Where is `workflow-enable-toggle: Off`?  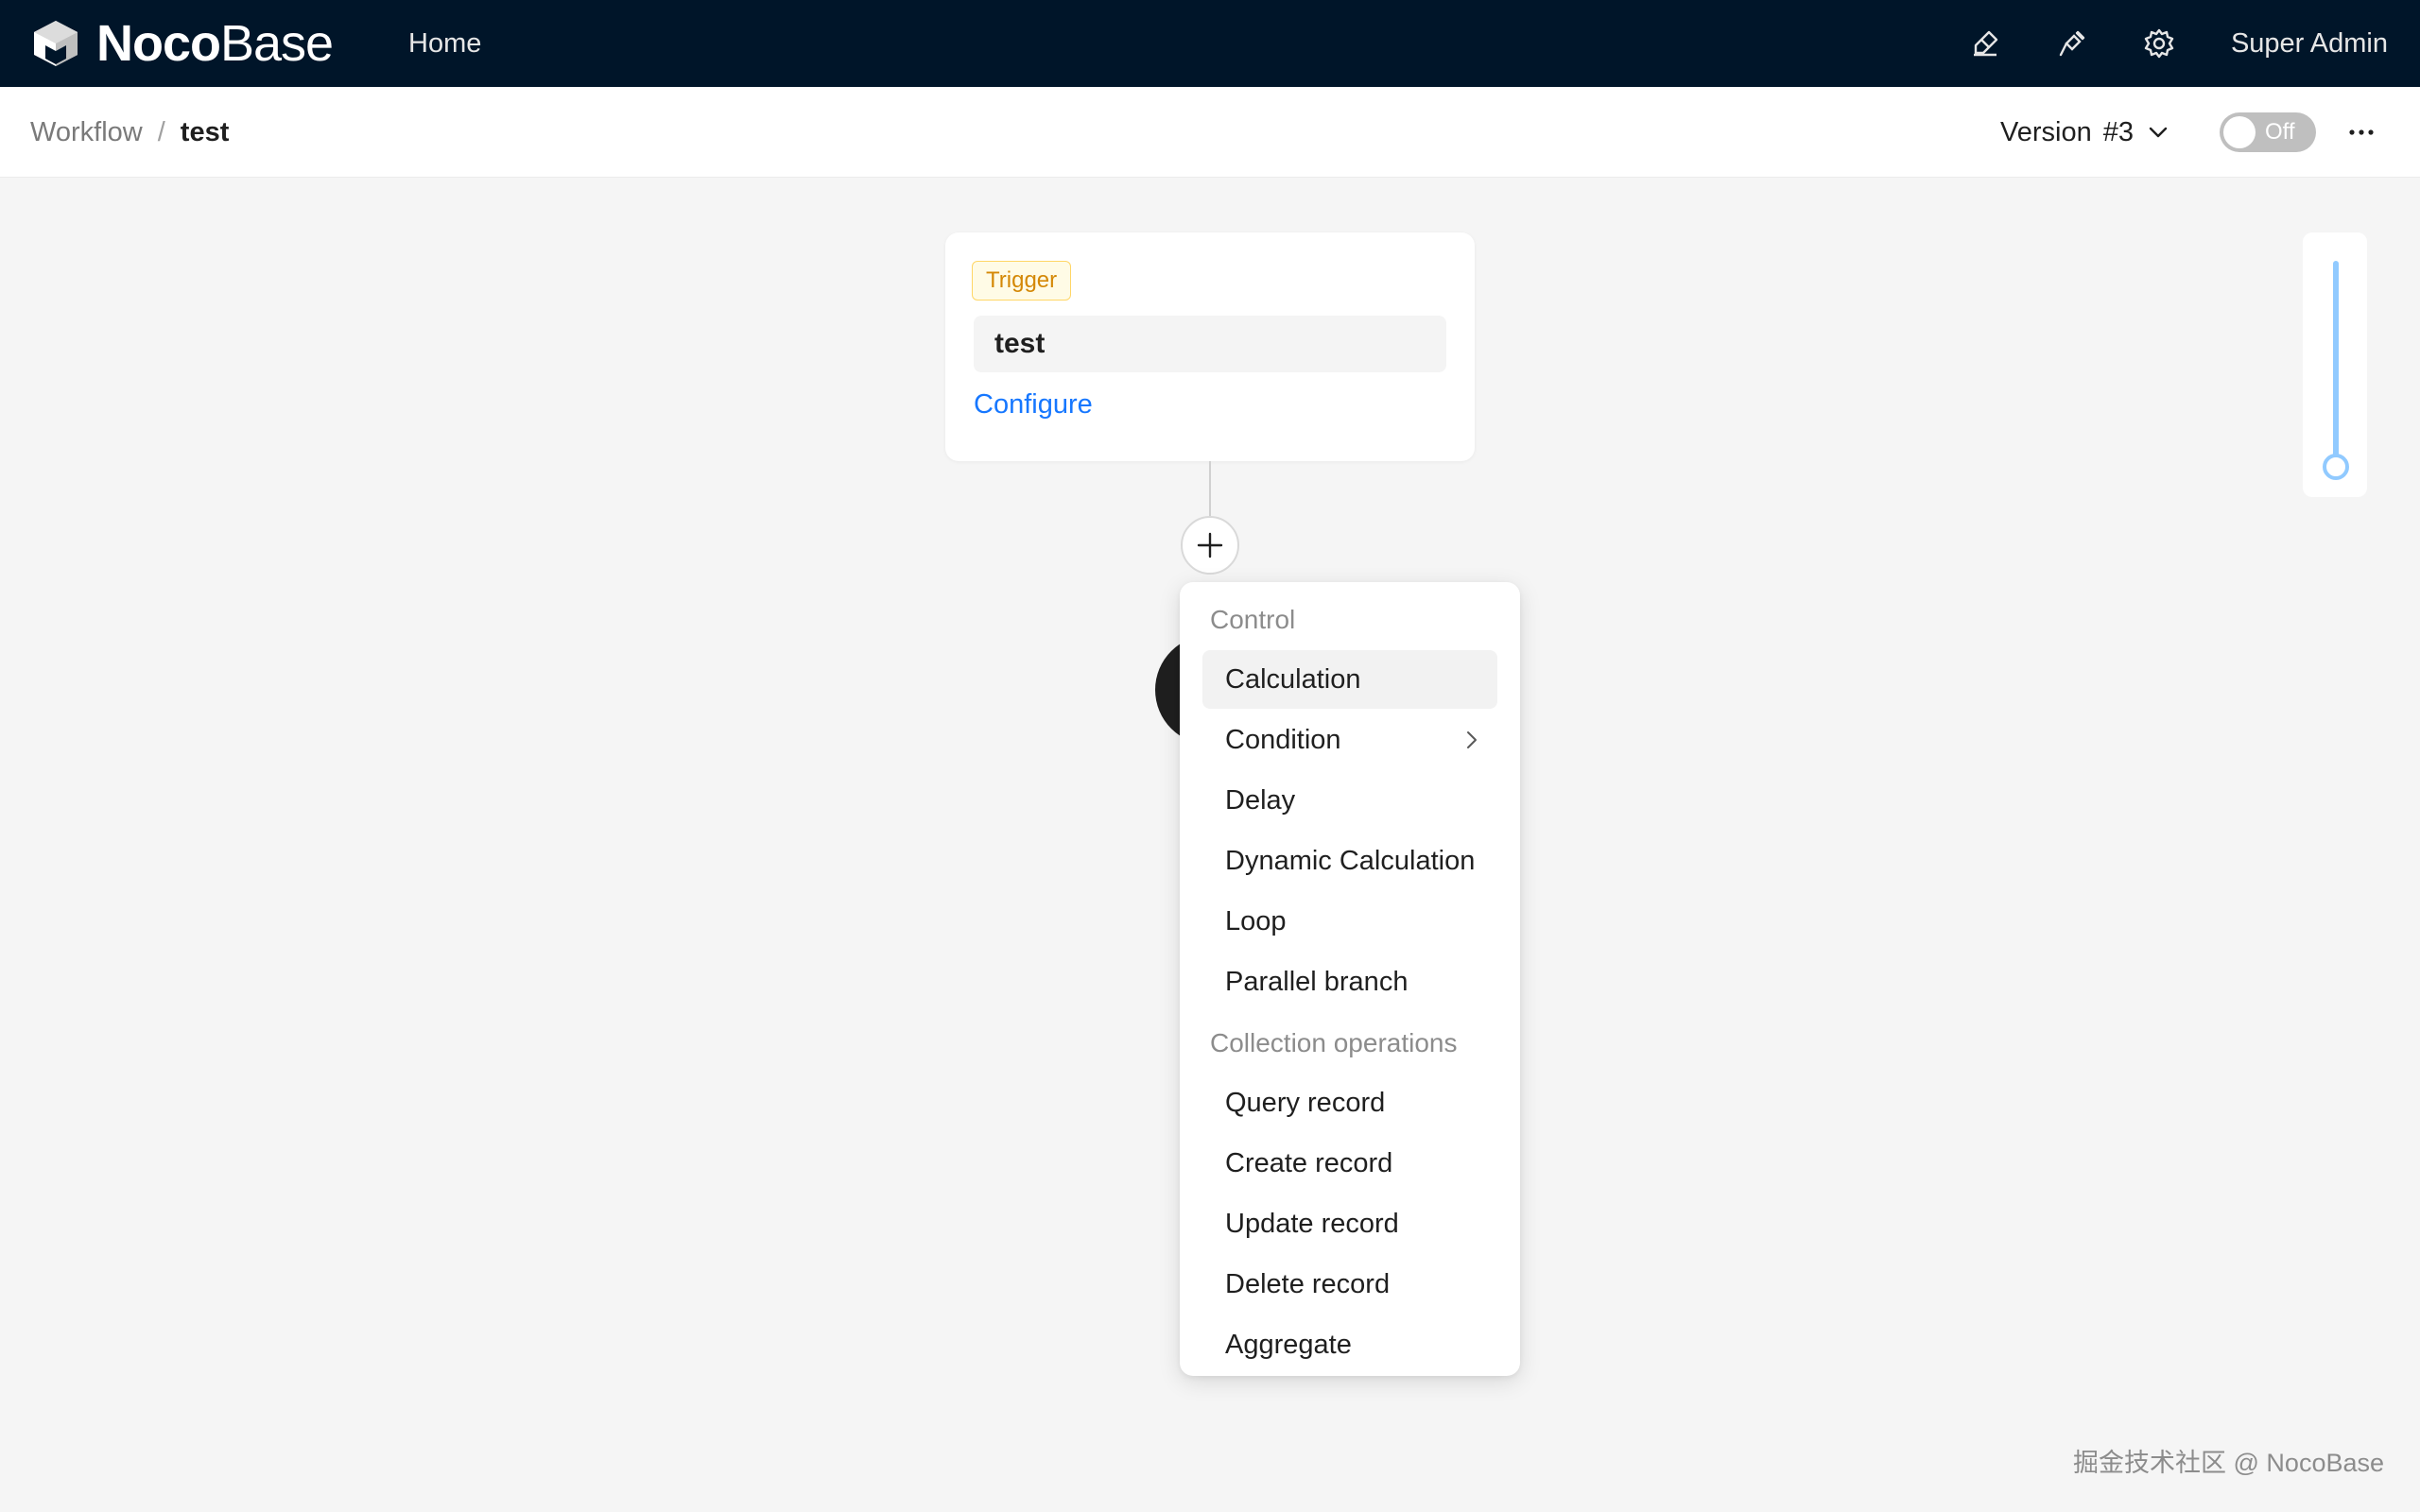
workflow-enable-toggle: Off is located at coordinates (2268, 132).